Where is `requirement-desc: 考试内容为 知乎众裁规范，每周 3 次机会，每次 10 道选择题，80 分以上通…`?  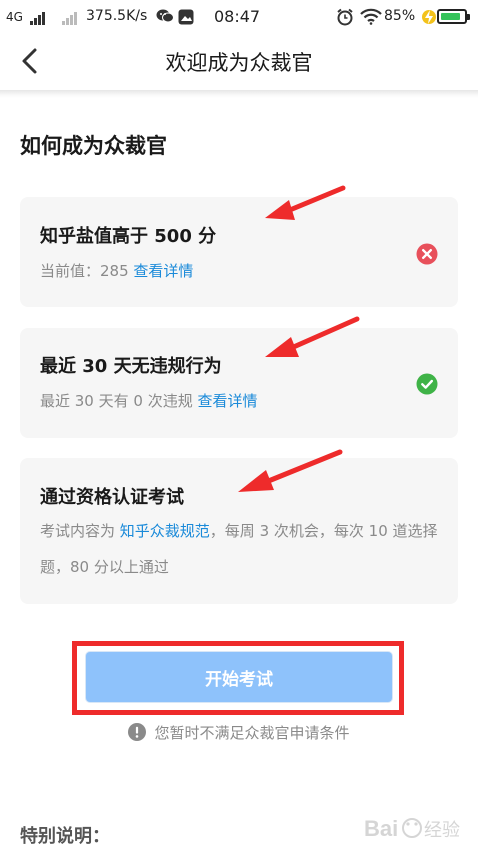 requirement-desc: 考试内容为 知乎众裁规范，每周 3 次机会，每次 10 道选择题，80 分以上通… is located at coordinates (242, 549).